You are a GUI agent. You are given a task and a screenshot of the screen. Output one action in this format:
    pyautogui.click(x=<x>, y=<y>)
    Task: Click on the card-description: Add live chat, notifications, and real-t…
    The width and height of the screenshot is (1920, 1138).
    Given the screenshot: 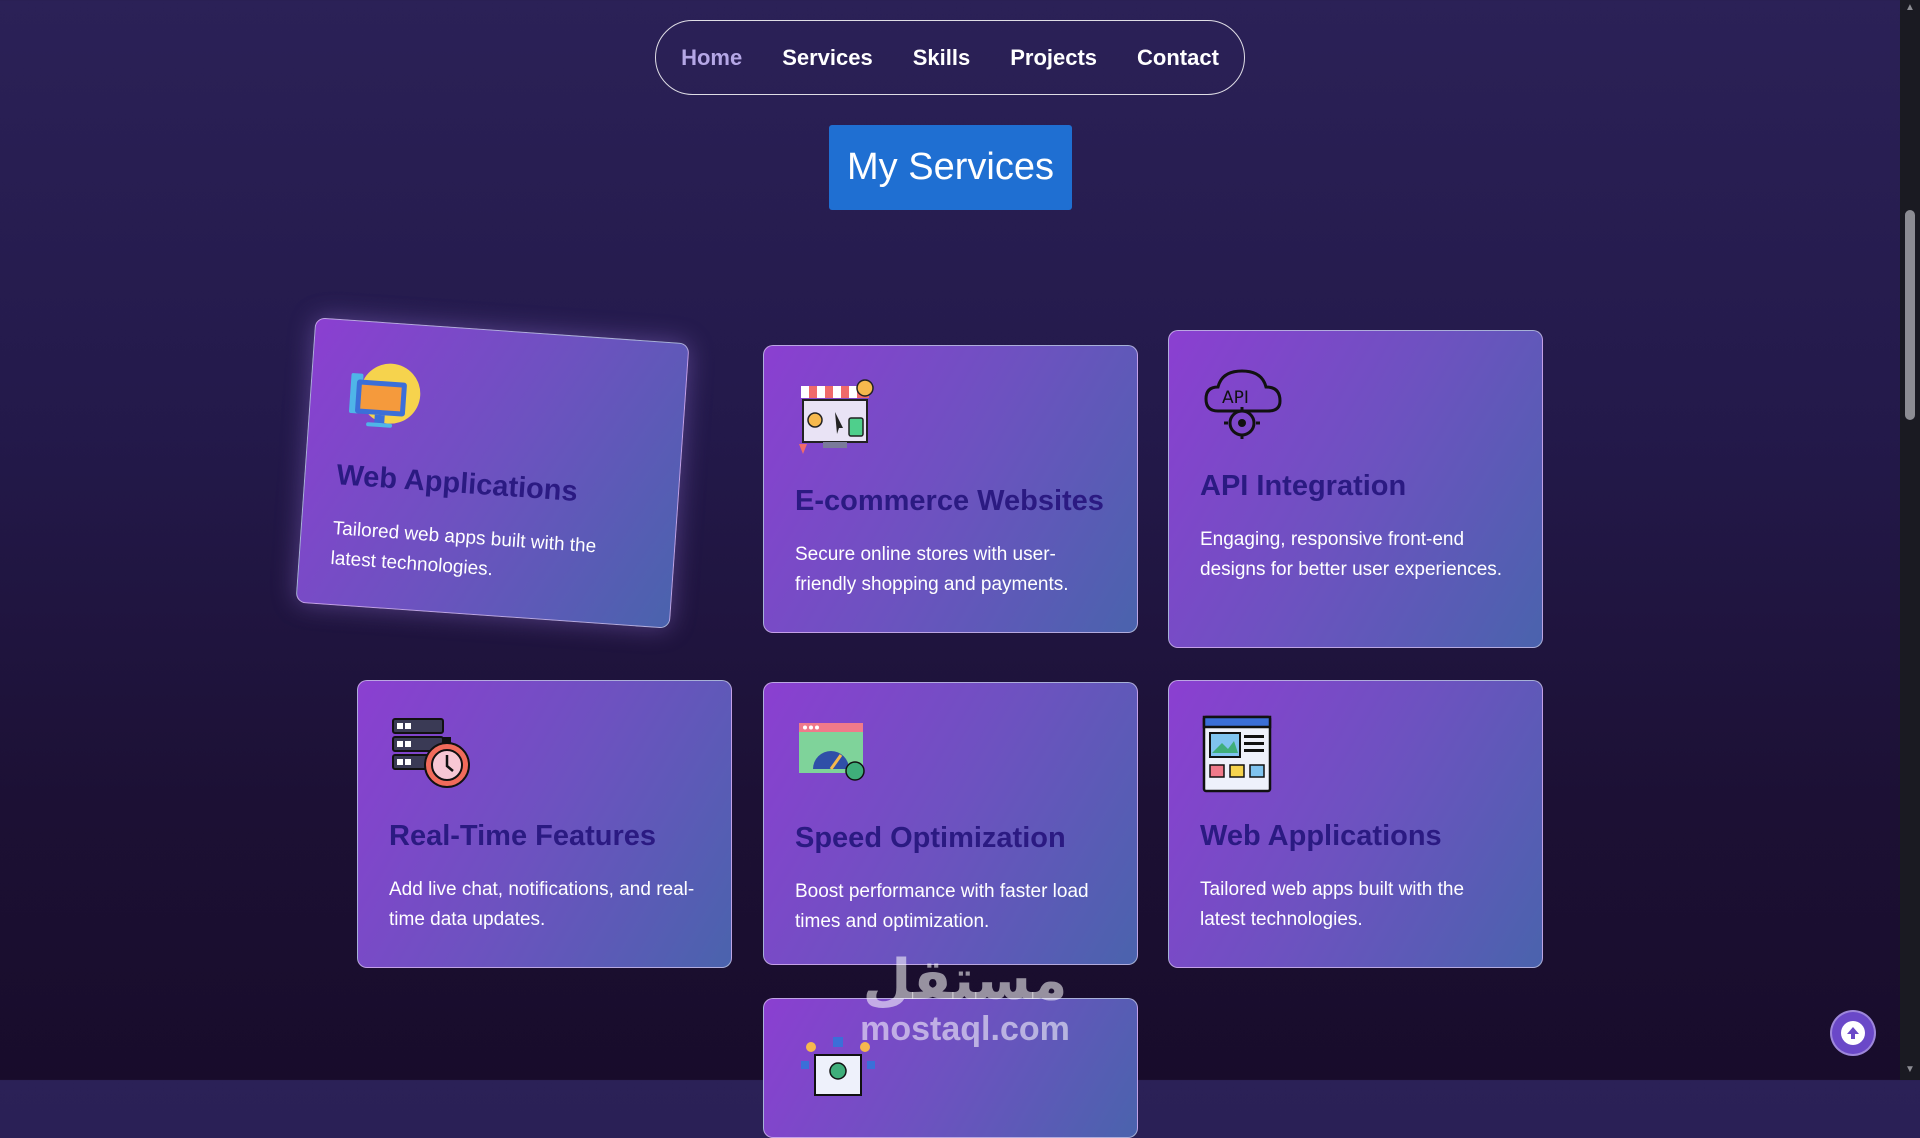 What is the action you would take?
    pyautogui.click(x=542, y=904)
    